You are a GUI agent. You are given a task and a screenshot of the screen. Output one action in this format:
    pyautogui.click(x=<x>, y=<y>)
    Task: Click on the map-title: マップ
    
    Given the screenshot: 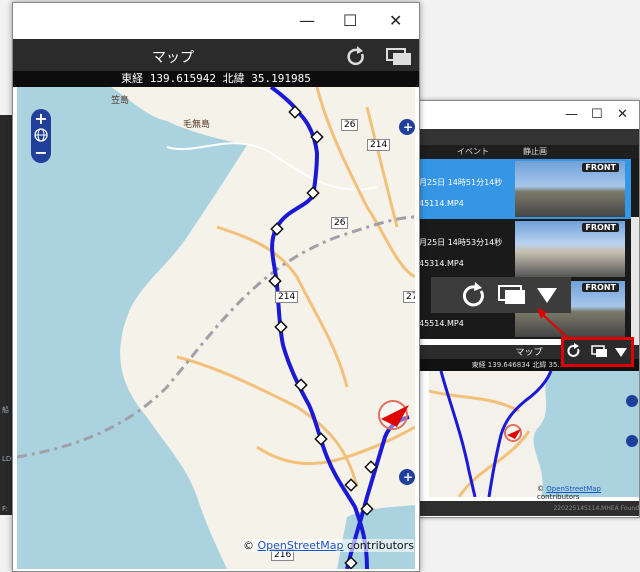 What is the action you would take?
    pyautogui.click(x=173, y=58)
    